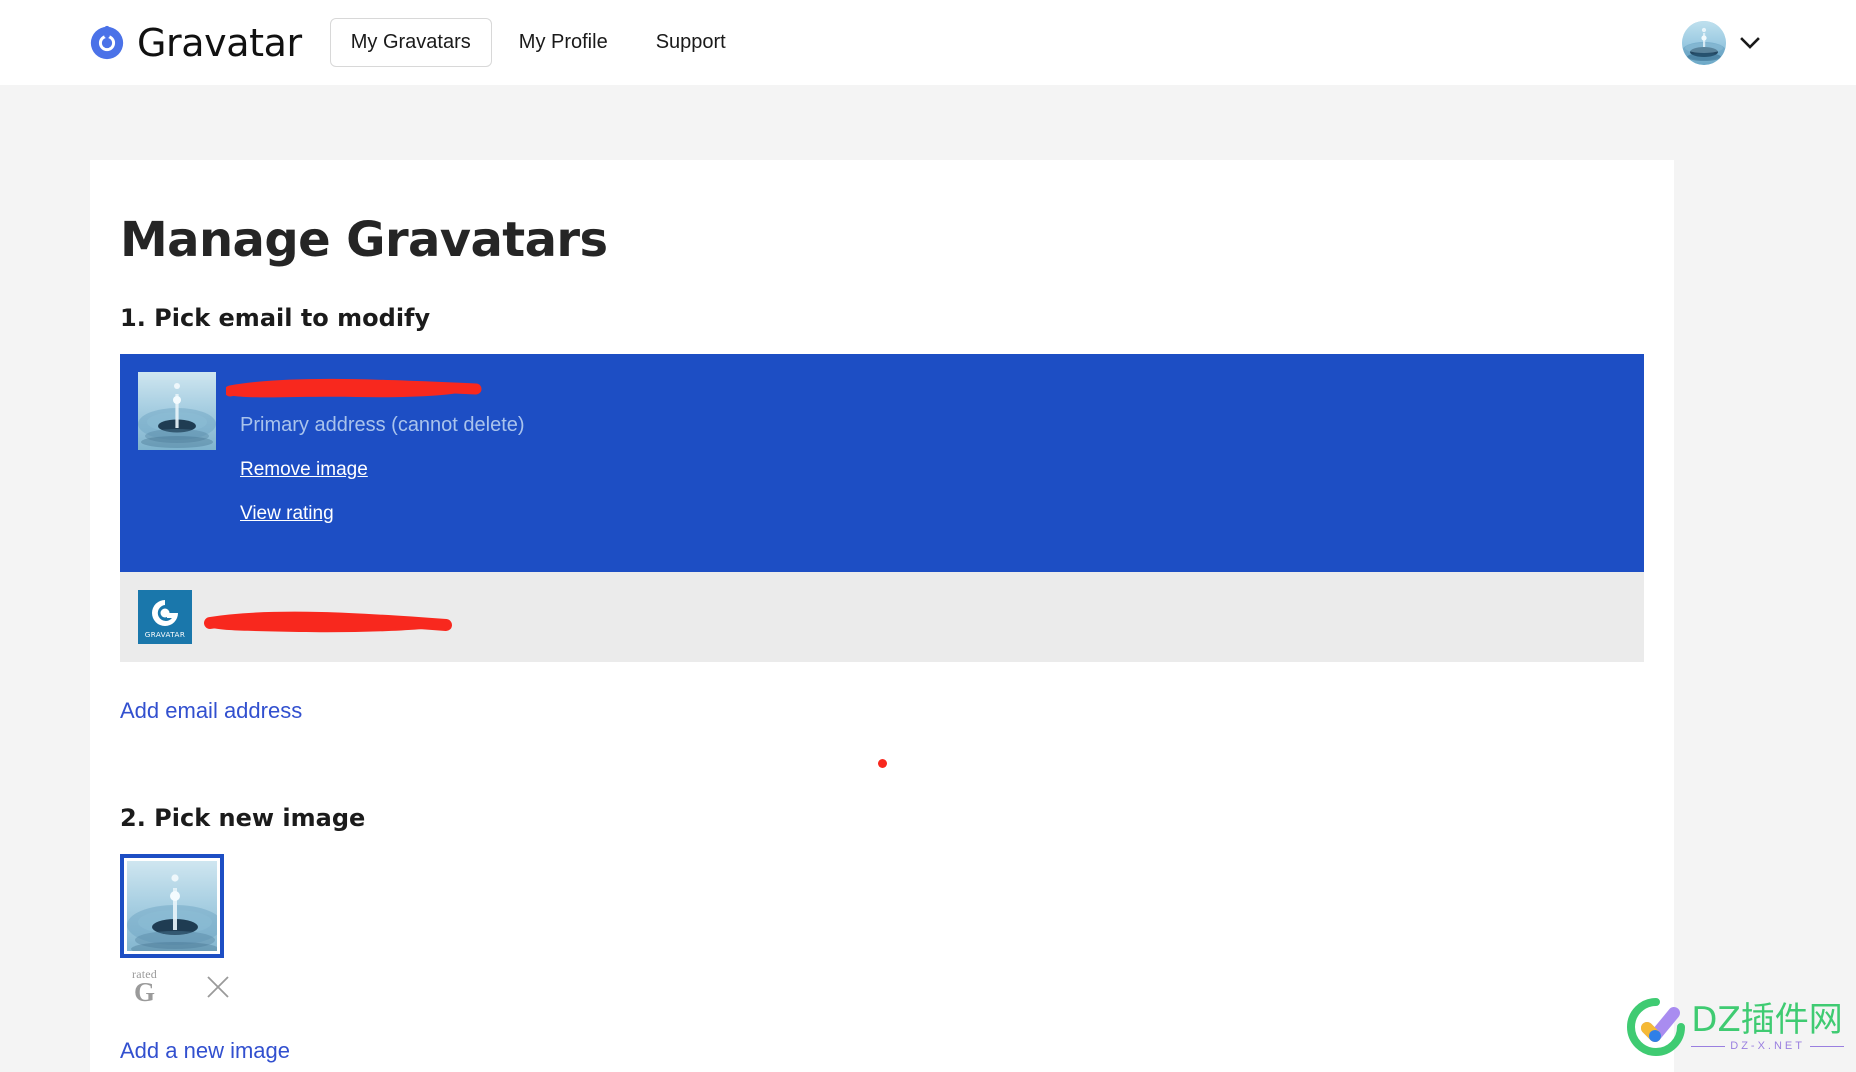  What do you see at coordinates (882, 763) in the screenshot?
I see `red-dot-marker` at bounding box center [882, 763].